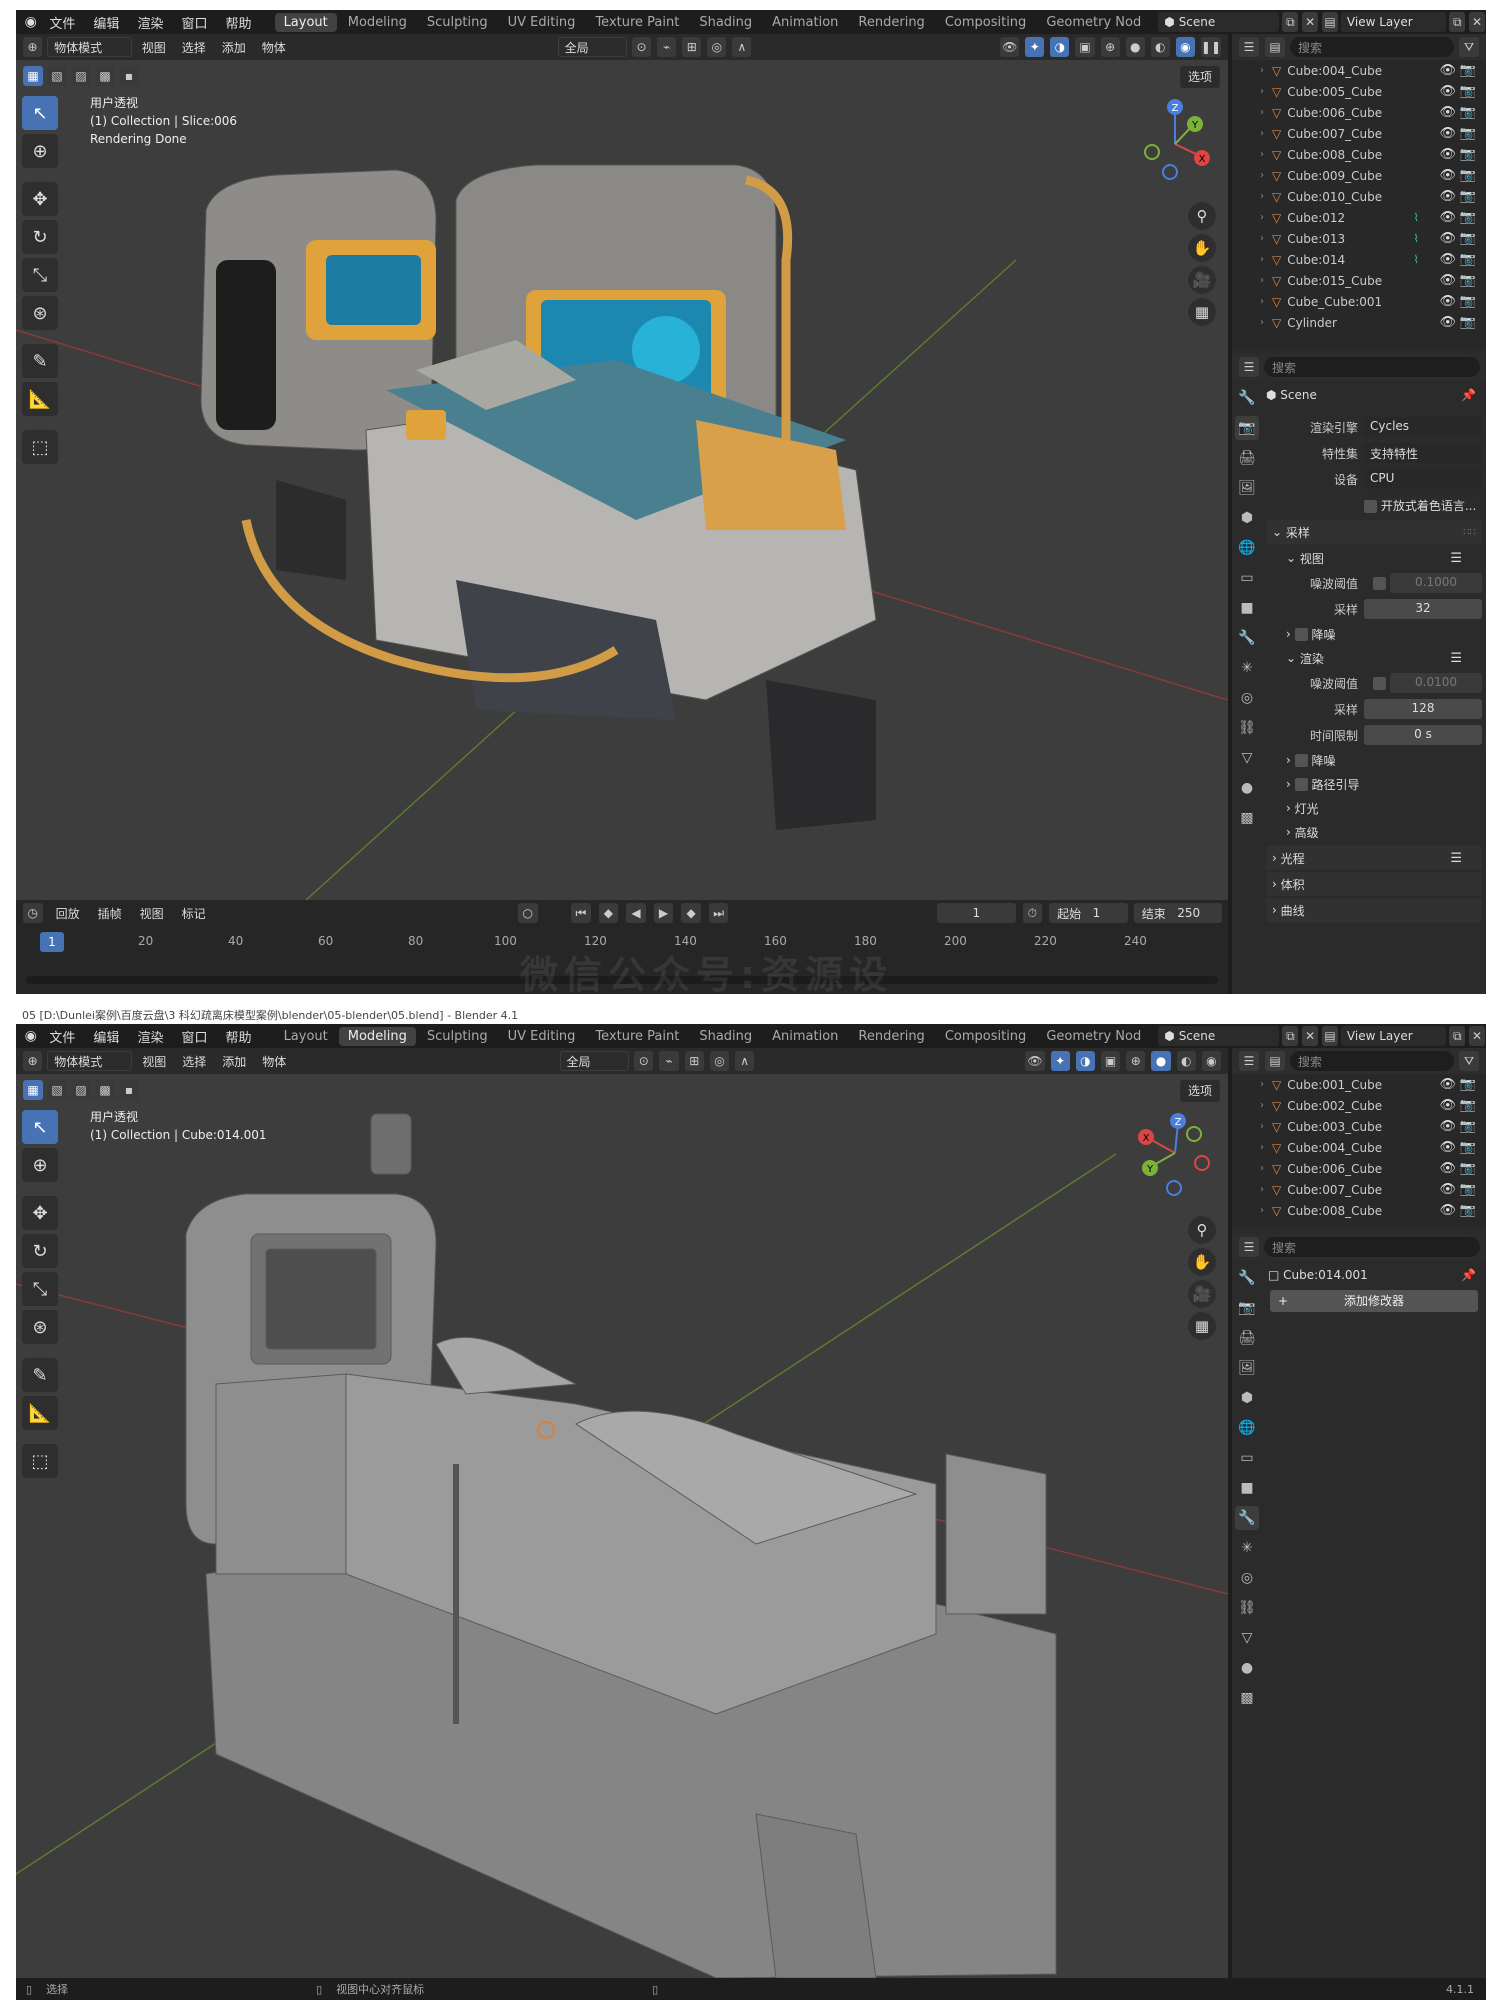 This screenshot has height=2000, width=1500. I want to click on outliner-item: › ▽ Cube:004_Cube 👁 📷, so click(1359, 70).